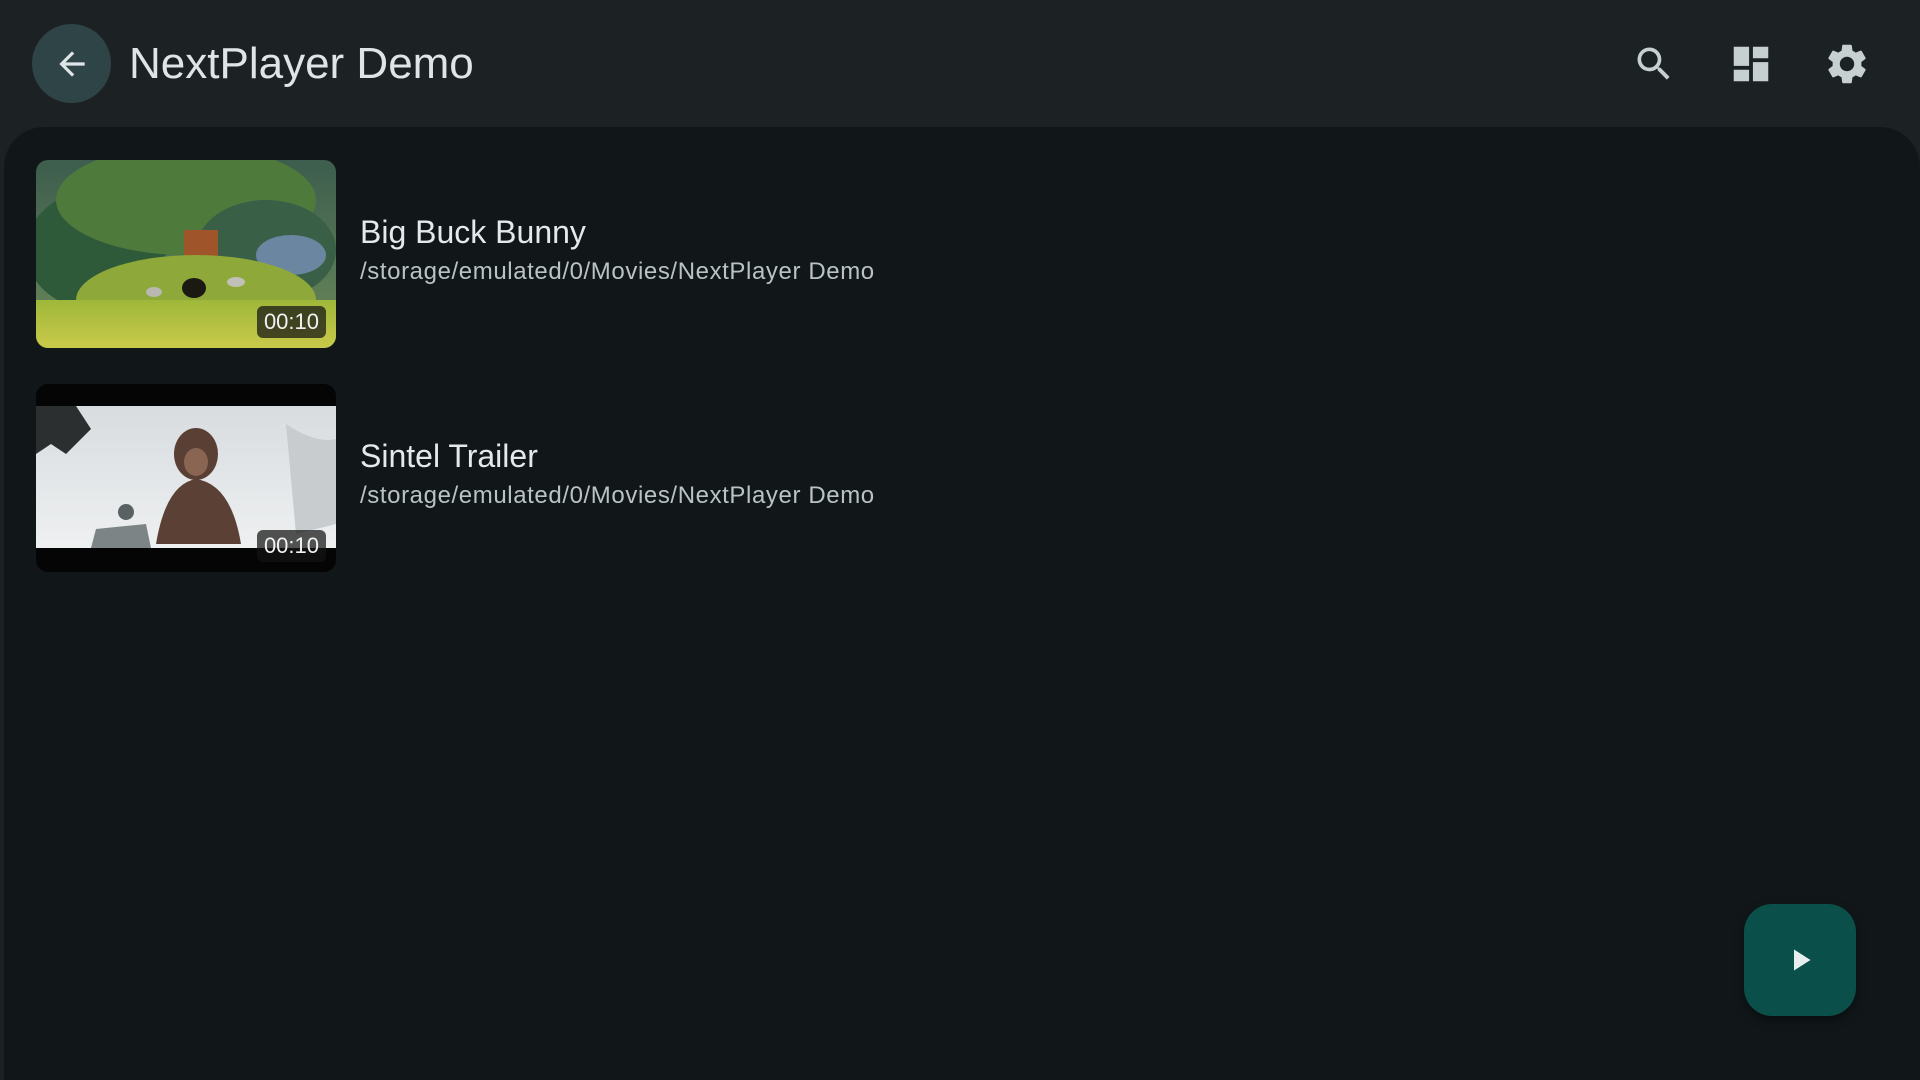 The height and width of the screenshot is (1080, 1920). I want to click on settings-button, so click(1847, 64).